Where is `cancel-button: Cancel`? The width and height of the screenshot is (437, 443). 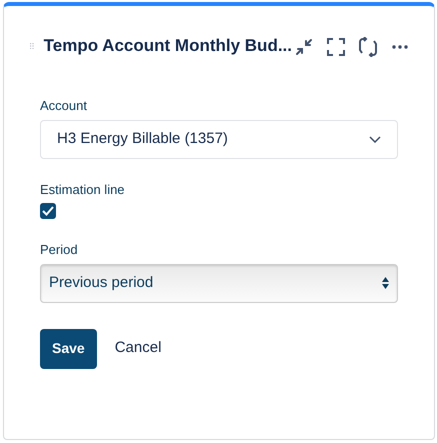
cancel-button: Cancel is located at coordinates (138, 348).